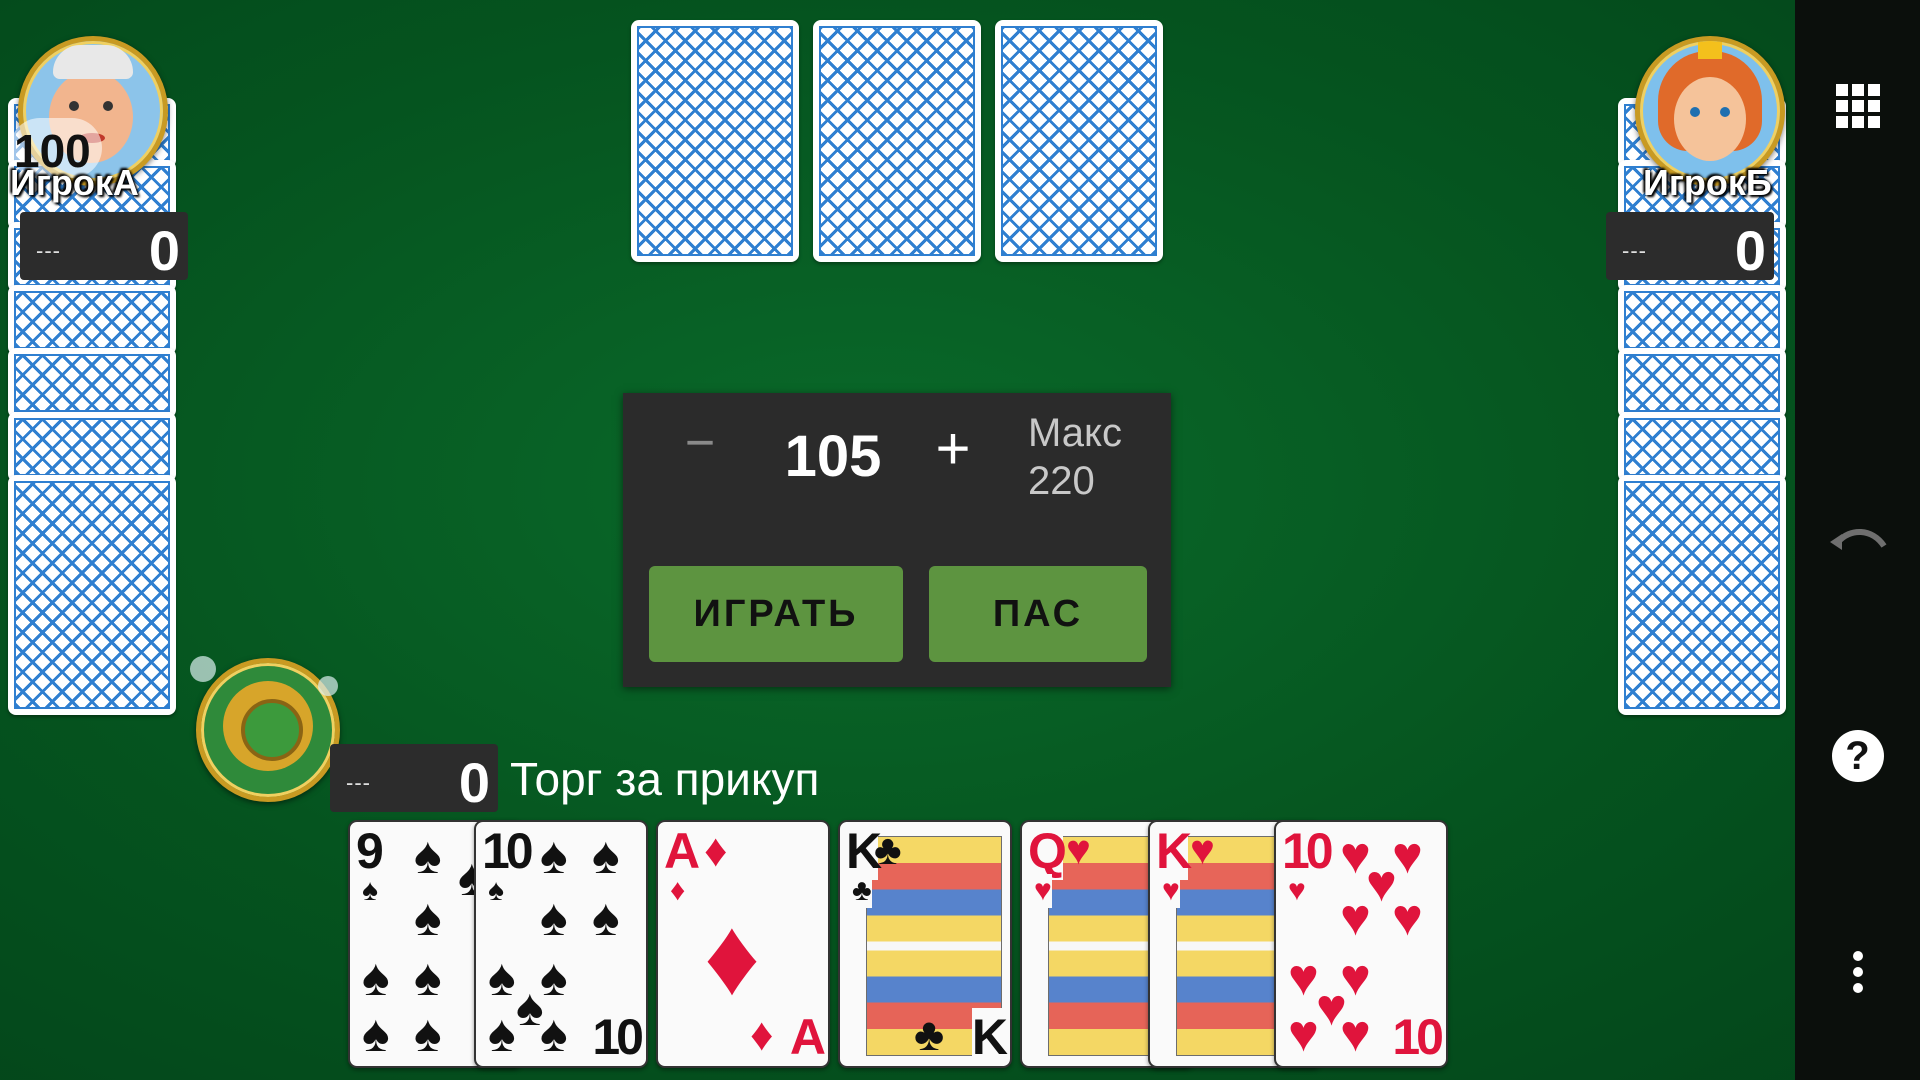 This screenshot has height=1080, width=1920. Describe the element at coordinates (665, 779) in the screenshot. I see `game-status-text: Торг за прикуп` at that location.